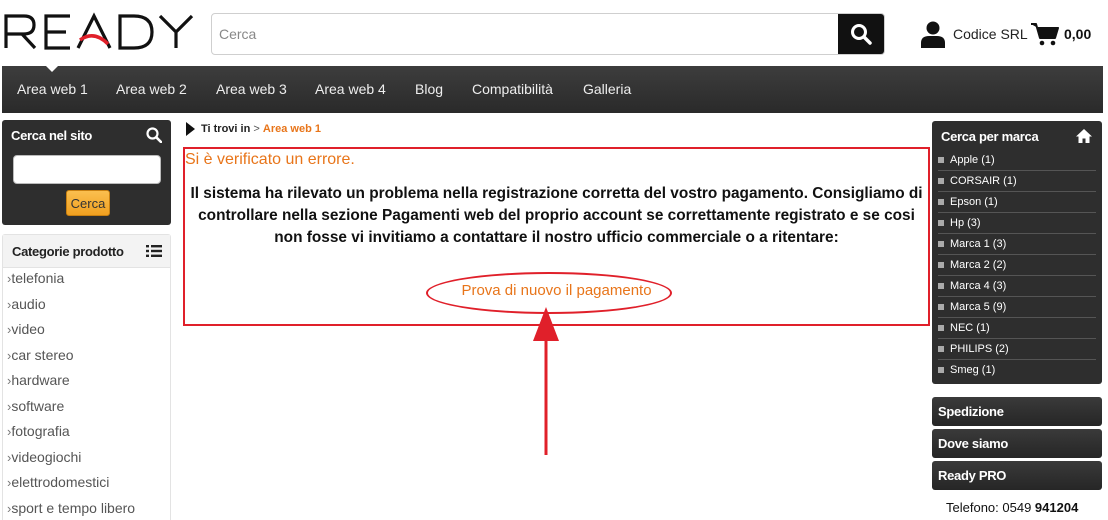 This screenshot has height=520, width=1108. What do you see at coordinates (87, 307) in the screenshot?
I see `category-item-audio: ›audio` at bounding box center [87, 307].